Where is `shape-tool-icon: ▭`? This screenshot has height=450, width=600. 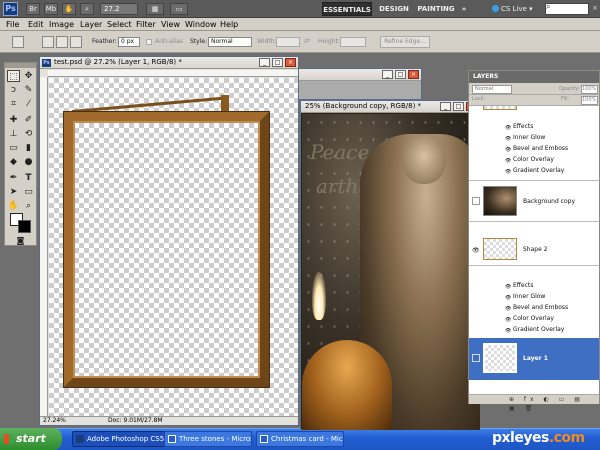
shape-tool-icon: ▭ is located at coordinates (28, 192).